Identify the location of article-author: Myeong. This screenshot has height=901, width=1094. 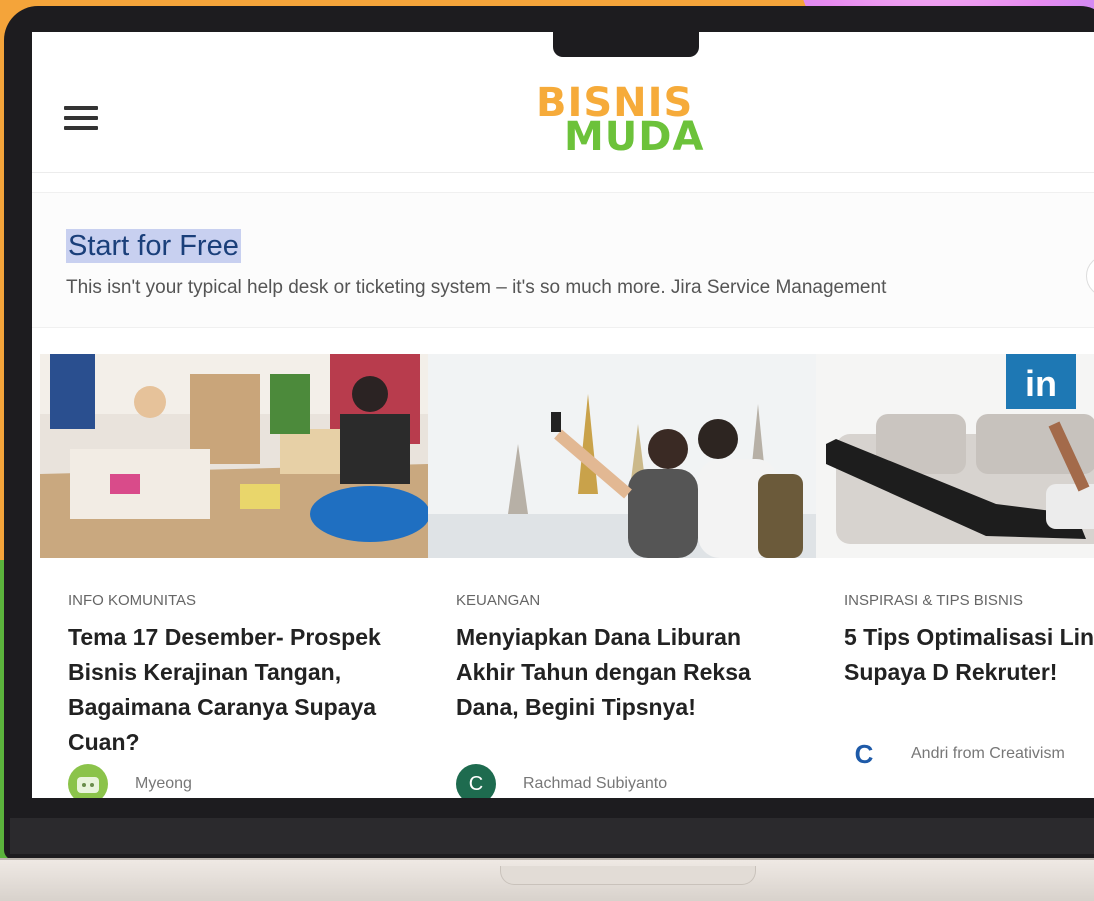
(130, 781).